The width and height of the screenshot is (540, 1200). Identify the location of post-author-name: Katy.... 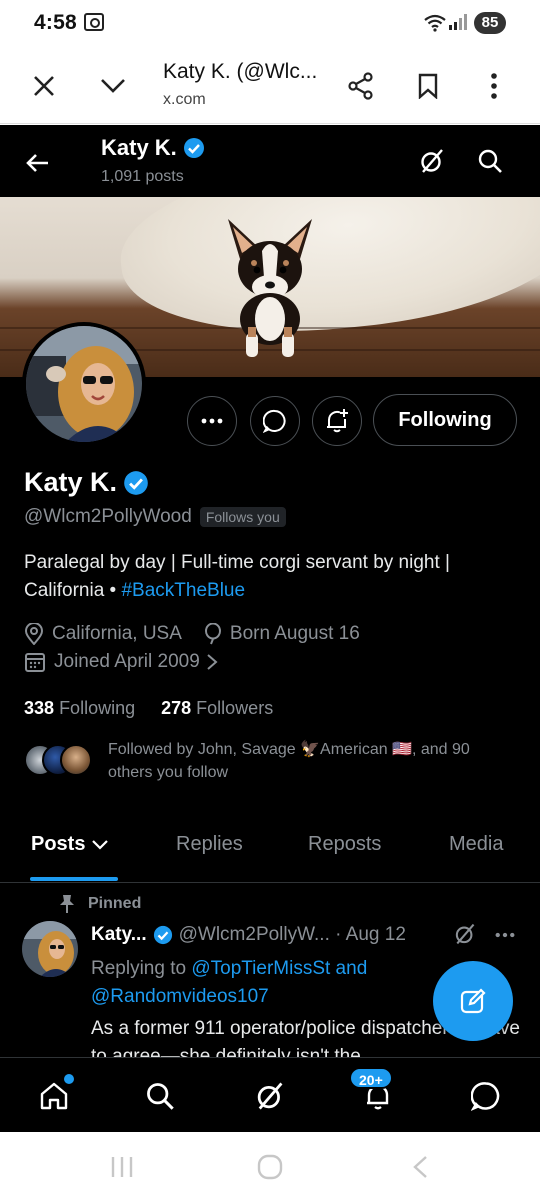
(119, 935).